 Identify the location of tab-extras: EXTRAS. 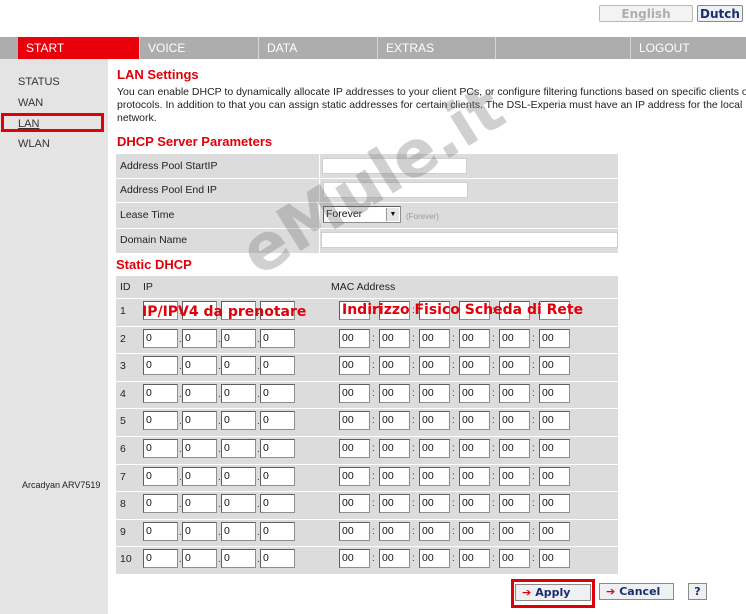
(436, 48).